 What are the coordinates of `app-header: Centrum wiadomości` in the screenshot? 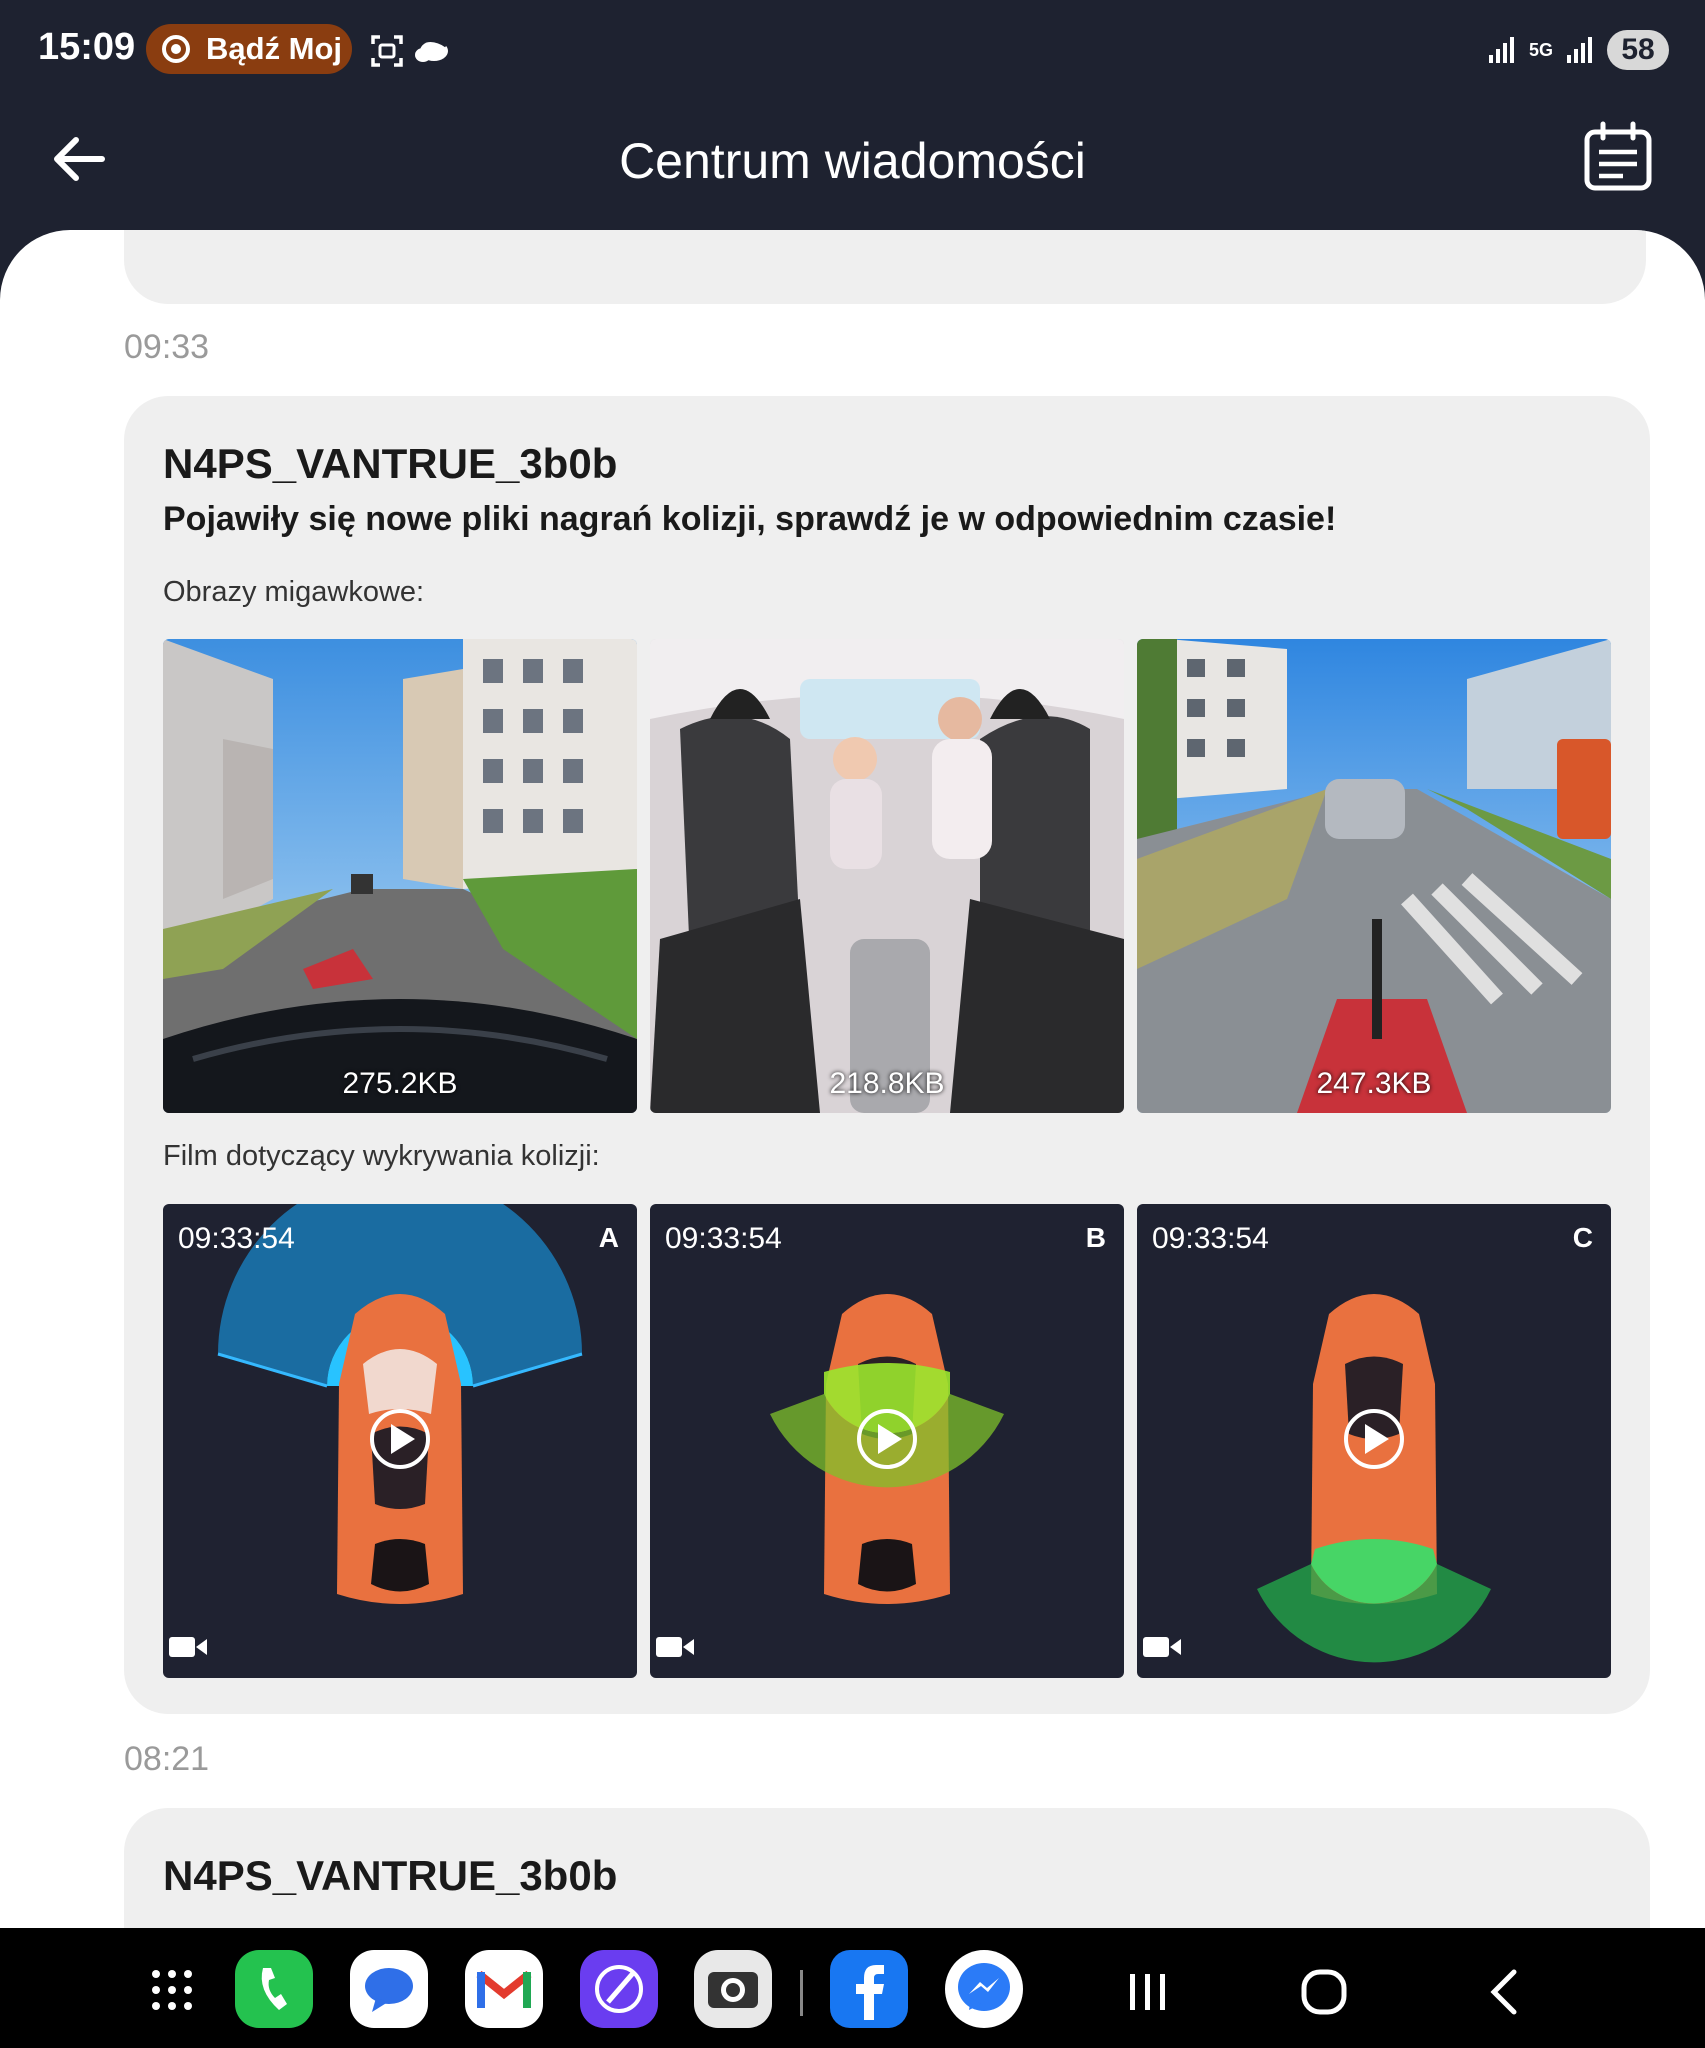 It's located at (852, 165).